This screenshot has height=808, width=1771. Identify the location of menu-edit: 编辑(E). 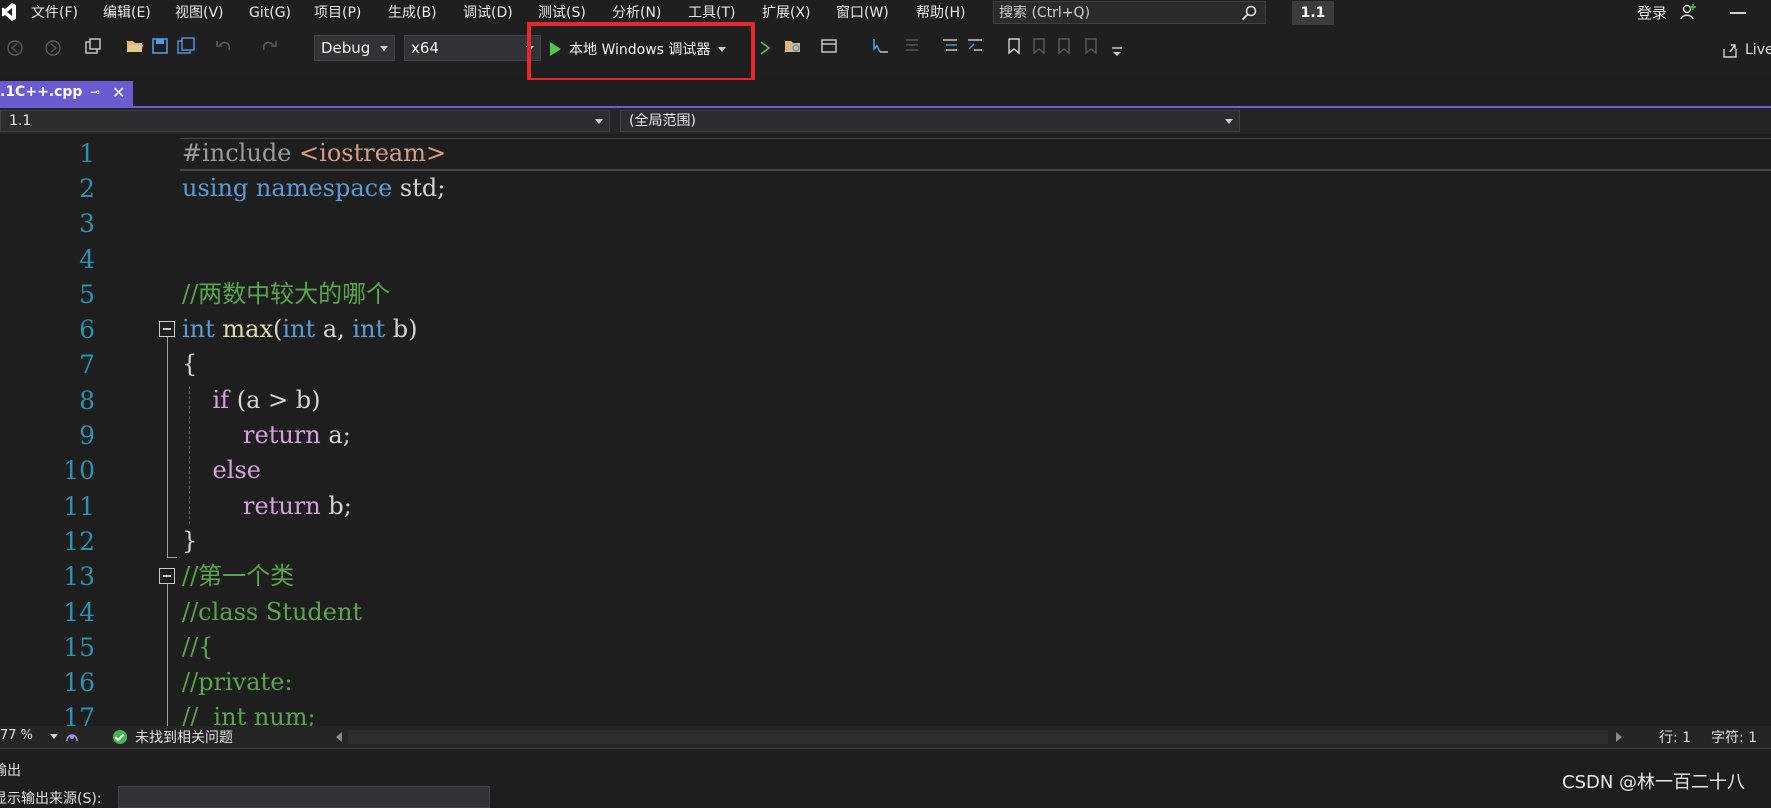
(127, 13).